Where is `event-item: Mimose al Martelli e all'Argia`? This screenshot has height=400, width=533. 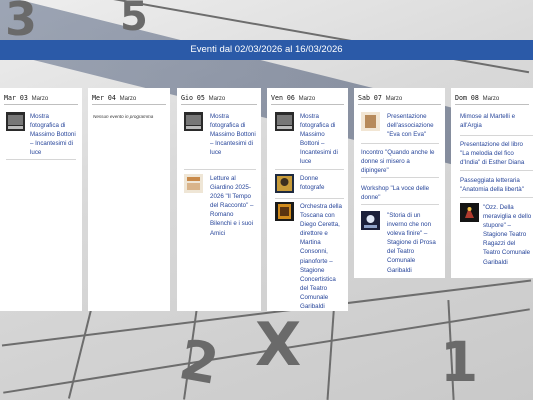
event-item: Mimose al Martelli e all'Argia is located at coordinates (496, 124).